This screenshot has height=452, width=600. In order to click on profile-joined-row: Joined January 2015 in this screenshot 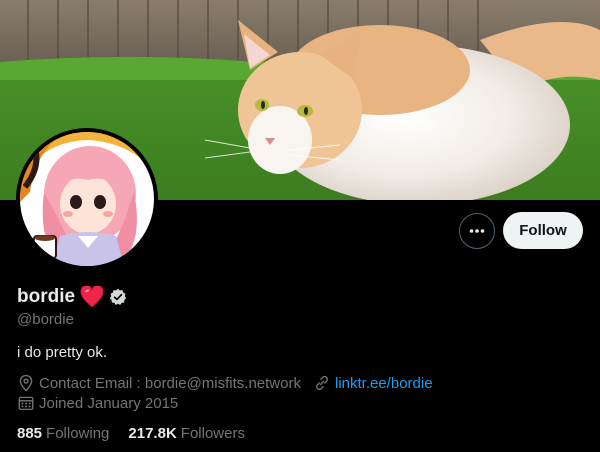, I will do `click(97, 403)`.